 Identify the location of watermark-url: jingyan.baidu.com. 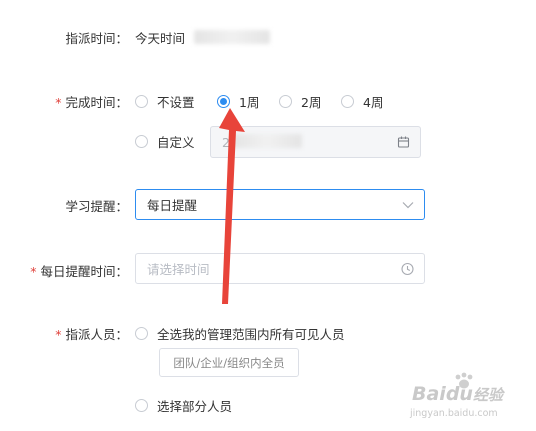
(454, 413).